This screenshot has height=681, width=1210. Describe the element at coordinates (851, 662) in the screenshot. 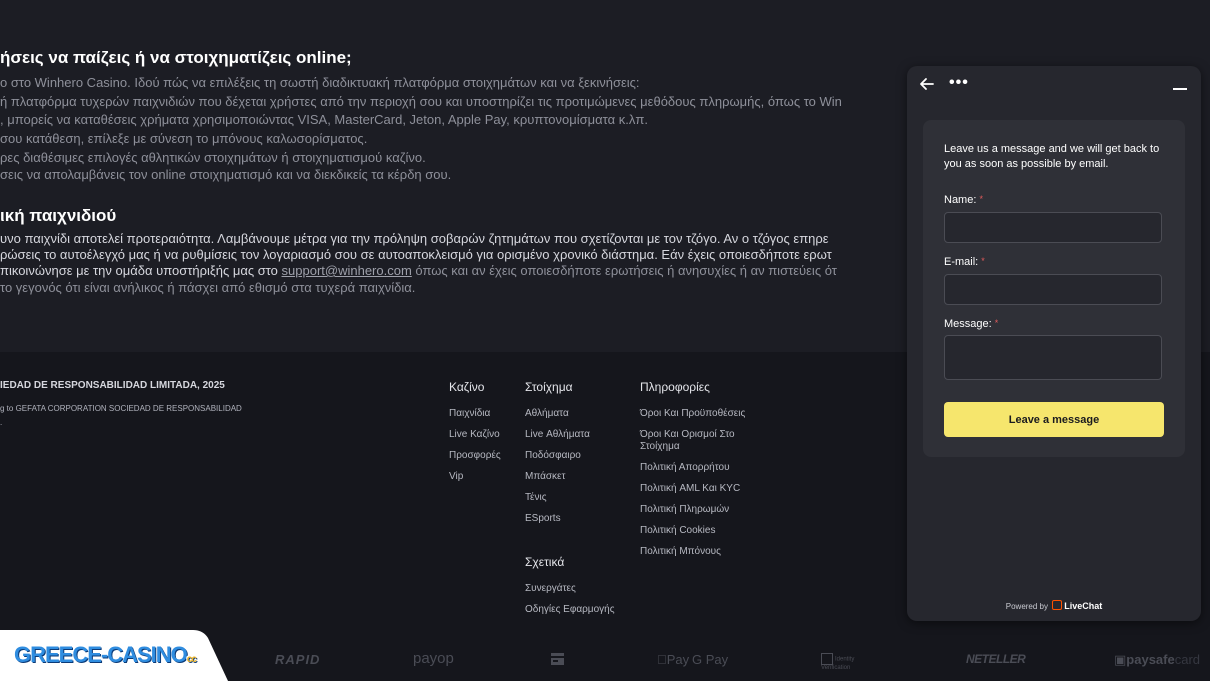

I see `identity-verification-logo: Identity Verification` at that location.